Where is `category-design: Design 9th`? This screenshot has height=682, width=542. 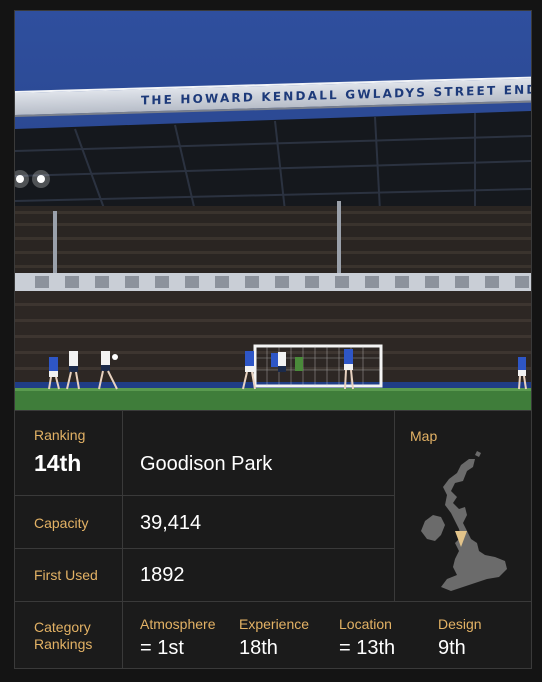 category-design: Design 9th is located at coordinates (460, 638).